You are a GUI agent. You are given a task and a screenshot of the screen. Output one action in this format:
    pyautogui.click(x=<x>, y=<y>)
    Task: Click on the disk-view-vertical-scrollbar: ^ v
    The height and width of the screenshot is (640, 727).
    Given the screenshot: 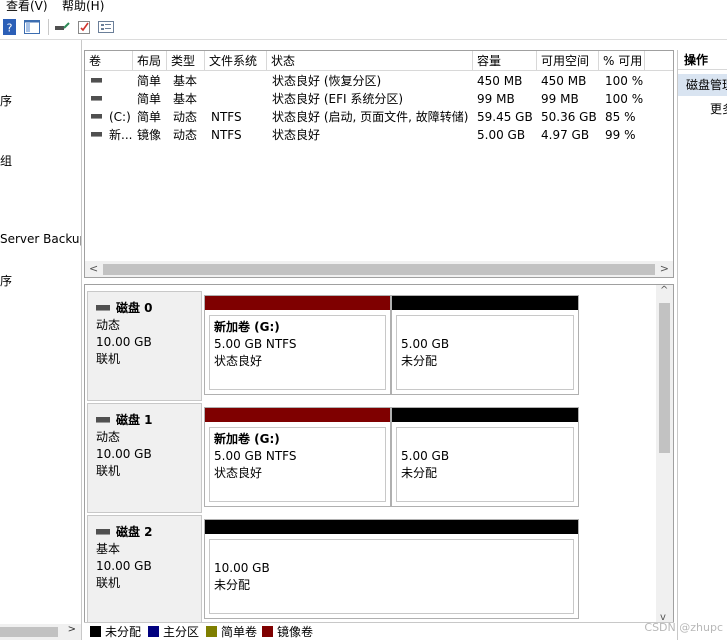 What is the action you would take?
    pyautogui.click(x=664, y=454)
    